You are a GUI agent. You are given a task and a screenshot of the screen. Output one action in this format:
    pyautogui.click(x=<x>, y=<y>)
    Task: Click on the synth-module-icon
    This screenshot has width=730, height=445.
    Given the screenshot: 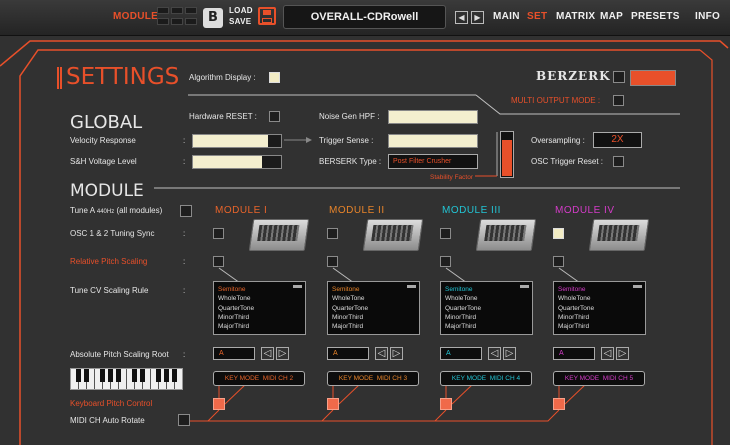 What is the action you would take?
    pyautogui.click(x=279, y=235)
    